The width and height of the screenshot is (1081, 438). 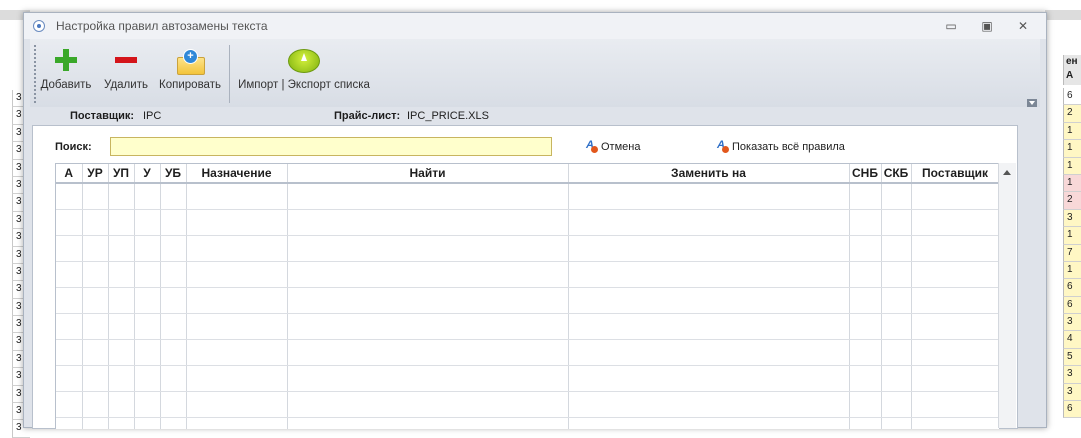 What do you see at coordinates (1032, 103) in the screenshot?
I see `toolbar-overflow-icon` at bounding box center [1032, 103].